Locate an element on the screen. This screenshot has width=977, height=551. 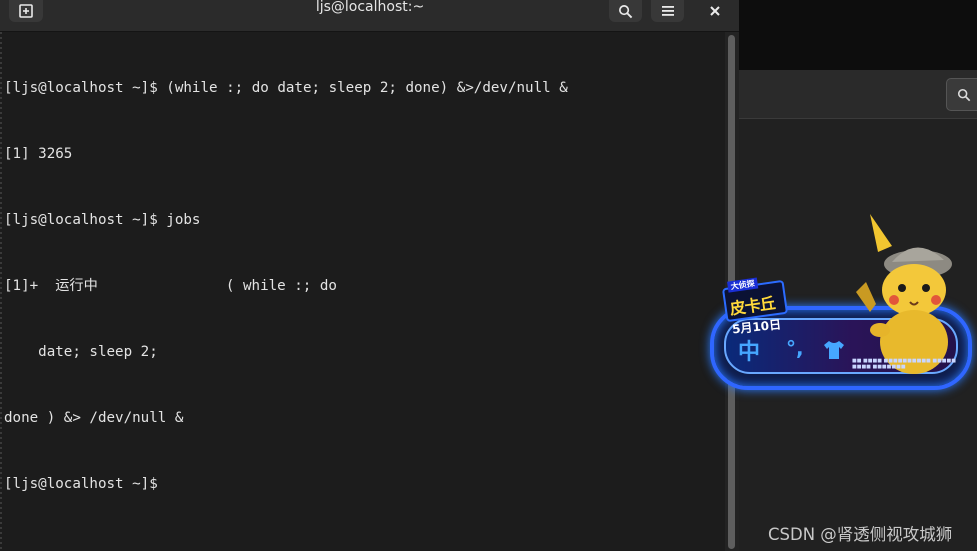
ad-glyph: 中 is located at coordinates (749, 352).